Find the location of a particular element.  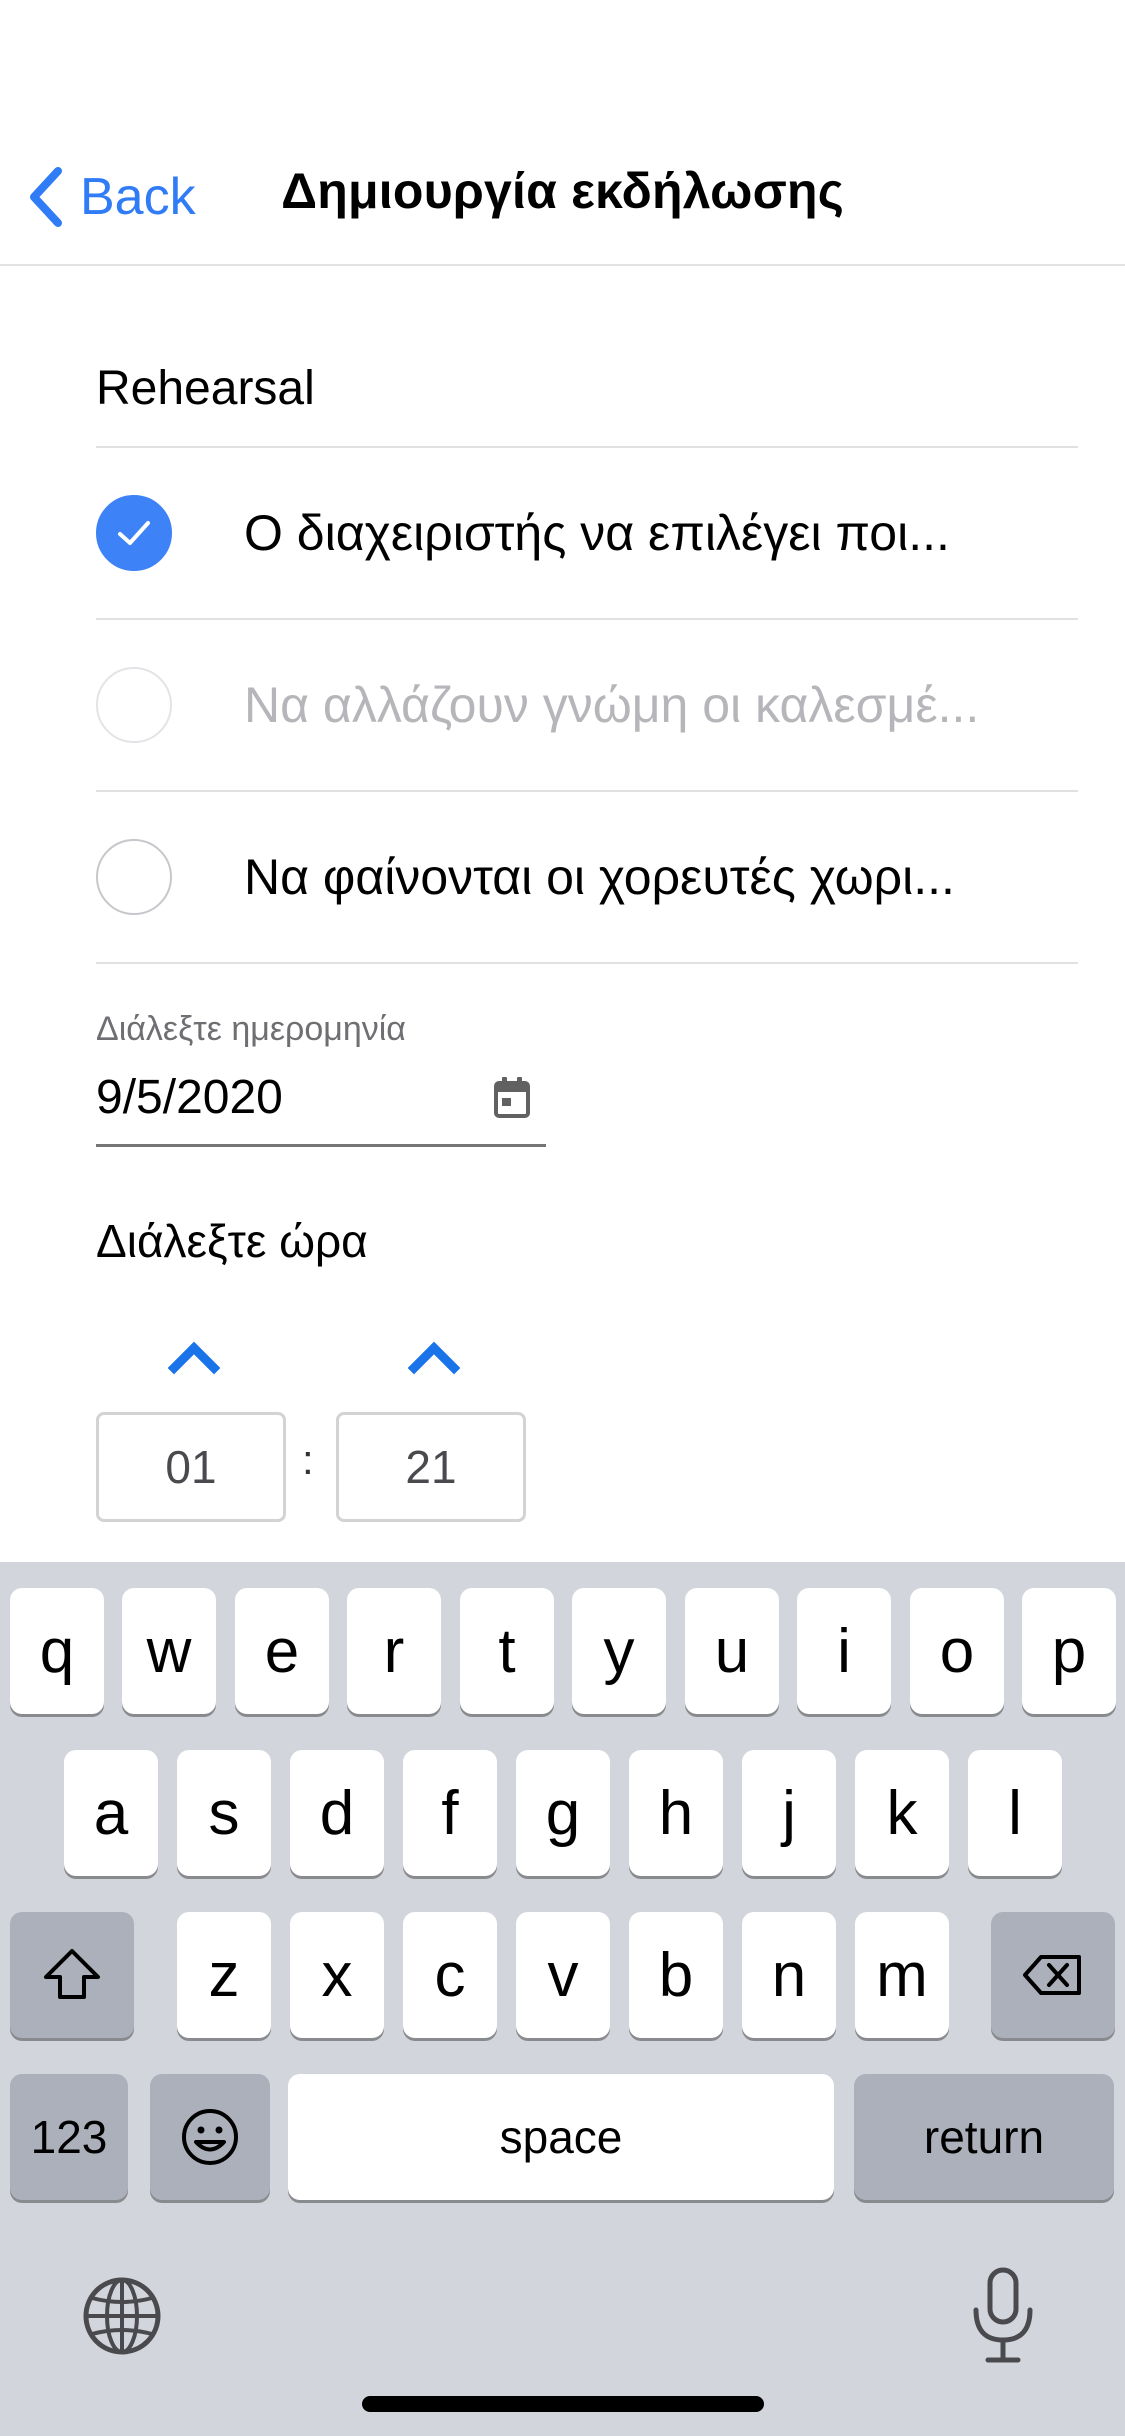

minute-increment-chevron-up-icon is located at coordinates (434, 1356).